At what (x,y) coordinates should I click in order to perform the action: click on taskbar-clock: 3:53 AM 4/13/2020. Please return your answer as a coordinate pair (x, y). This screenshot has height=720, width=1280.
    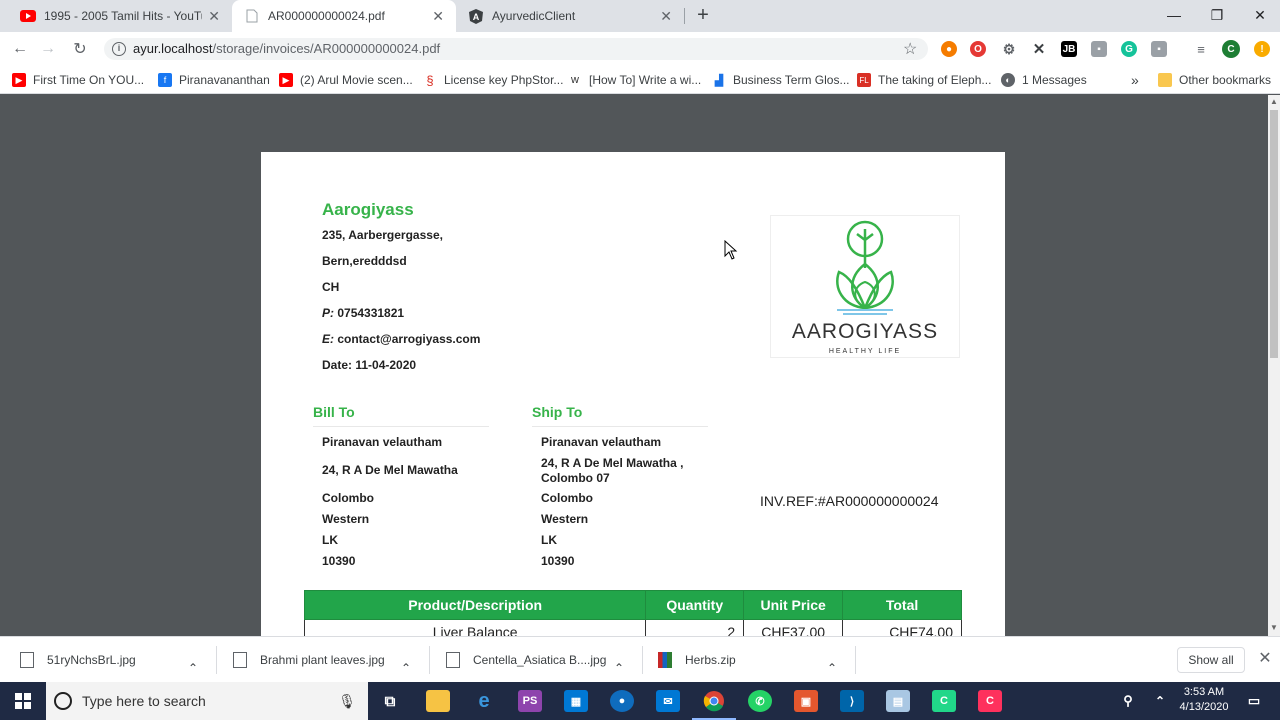
    Looking at the image, I should click on (1204, 701).